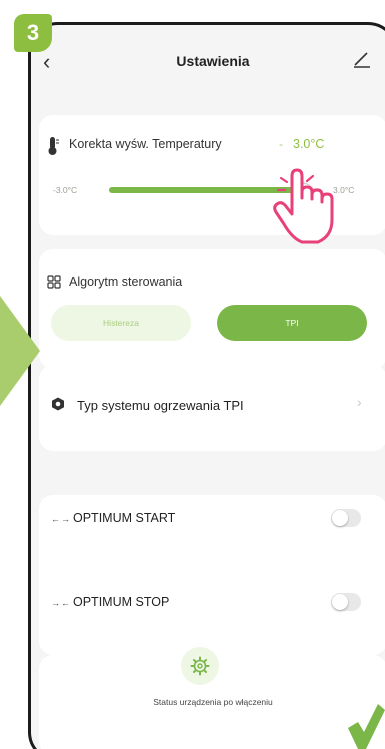 This screenshot has width=385, height=749. I want to click on checkmark-decoration, so click(366, 726).